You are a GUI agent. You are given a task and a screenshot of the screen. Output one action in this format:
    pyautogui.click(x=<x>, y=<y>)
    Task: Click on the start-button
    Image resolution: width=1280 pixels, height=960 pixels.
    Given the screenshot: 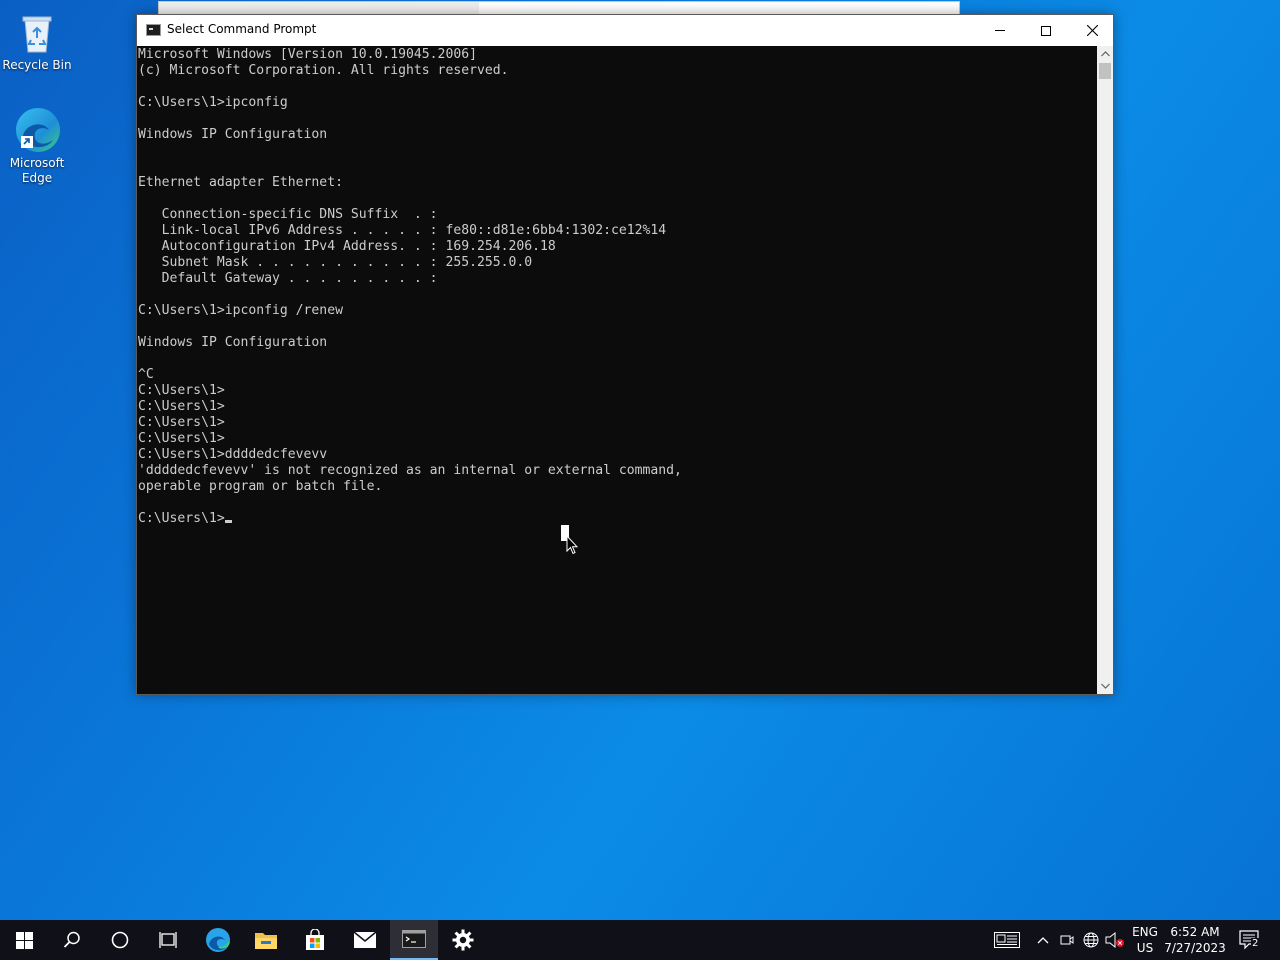 What is the action you would take?
    pyautogui.click(x=24, y=940)
    